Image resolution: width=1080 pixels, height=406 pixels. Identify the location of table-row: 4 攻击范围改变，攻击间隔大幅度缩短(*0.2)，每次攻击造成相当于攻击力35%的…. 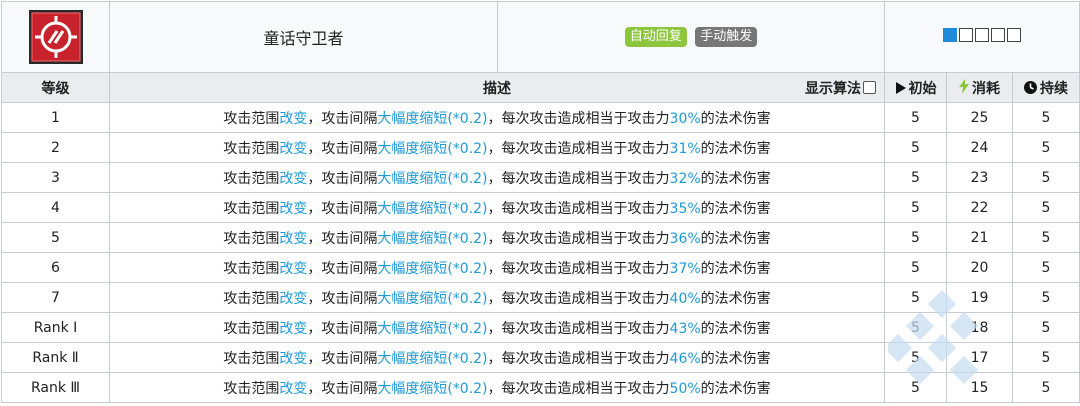
(540, 207).